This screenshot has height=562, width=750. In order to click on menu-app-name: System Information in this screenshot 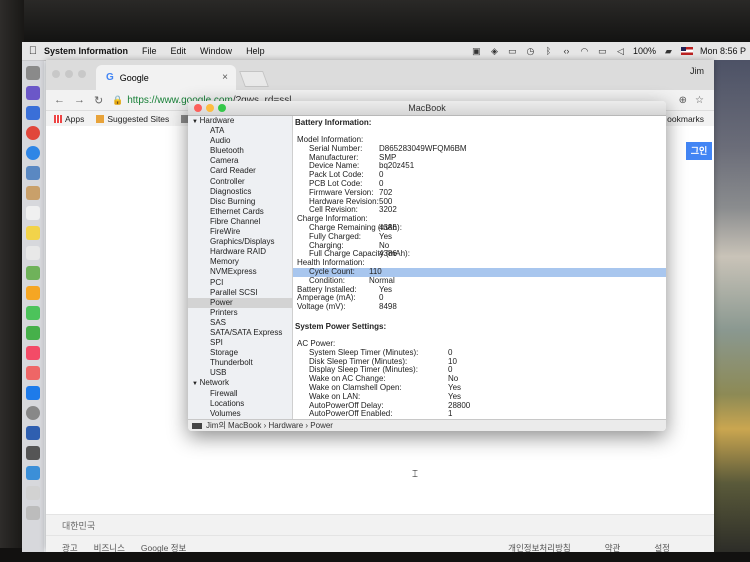, I will do `click(86, 51)`.